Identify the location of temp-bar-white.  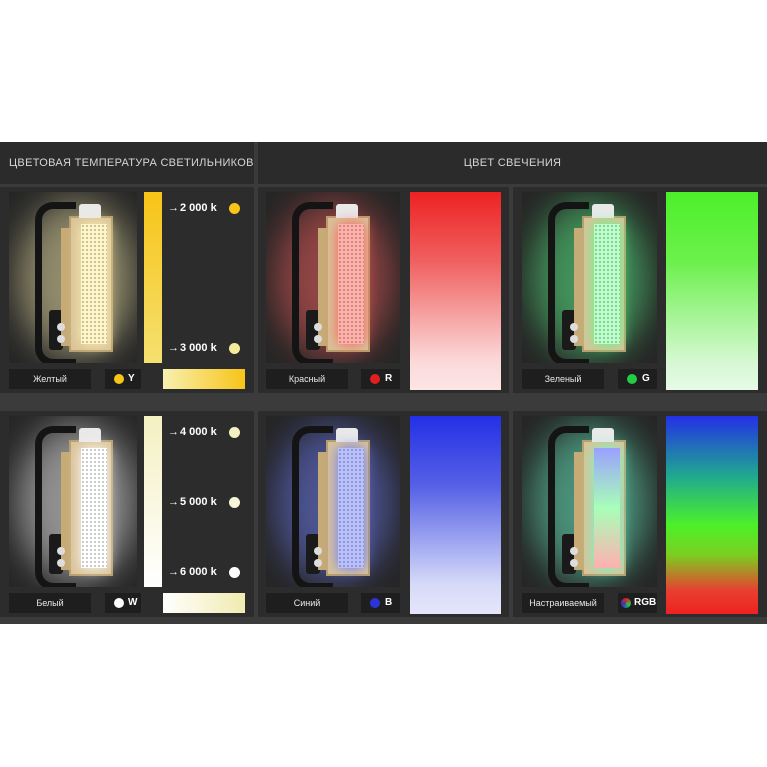
(153, 501).